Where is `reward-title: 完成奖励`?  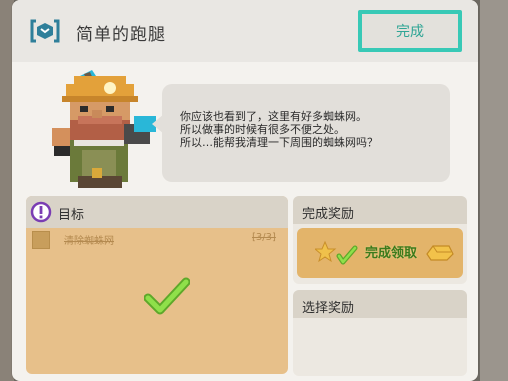 reward-title: 完成奖励 is located at coordinates (328, 214).